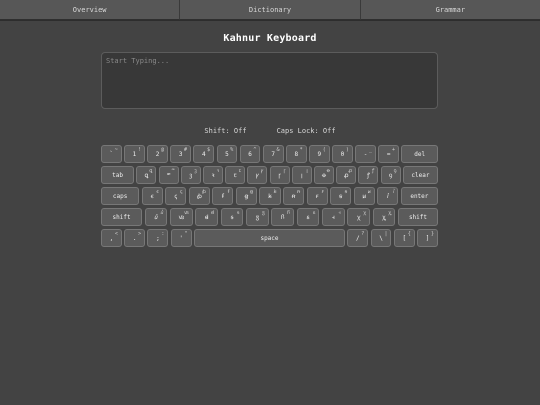 Image resolution: width=540 pixels, height=405 pixels. Describe the element at coordinates (213, 213) in the screenshot. I see `key-shift-label: ꟈ` at that location.